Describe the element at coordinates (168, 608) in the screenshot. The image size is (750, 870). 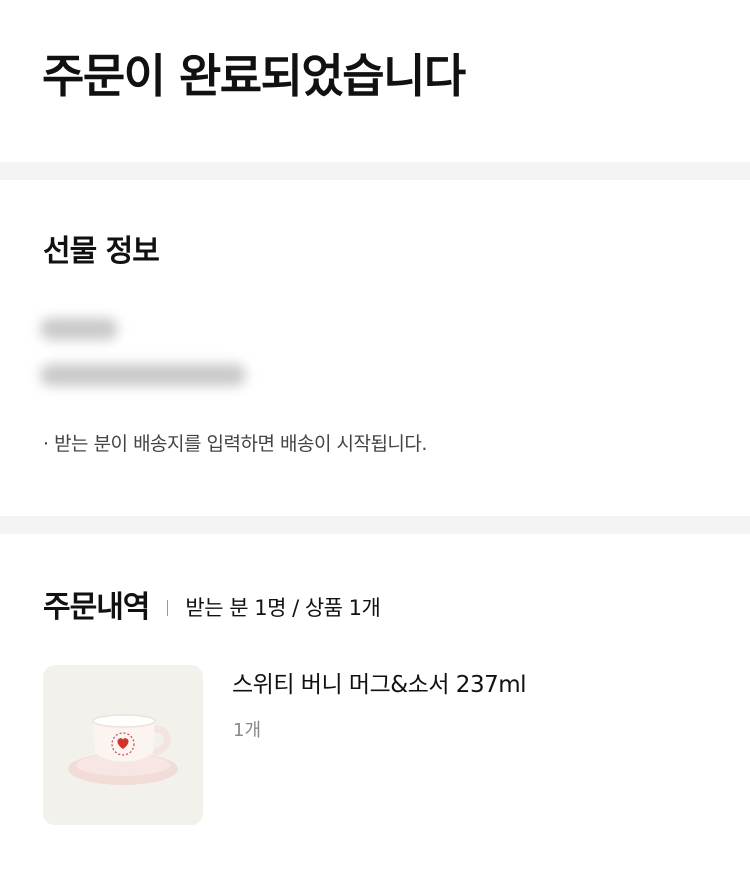
I see `header-separator` at that location.